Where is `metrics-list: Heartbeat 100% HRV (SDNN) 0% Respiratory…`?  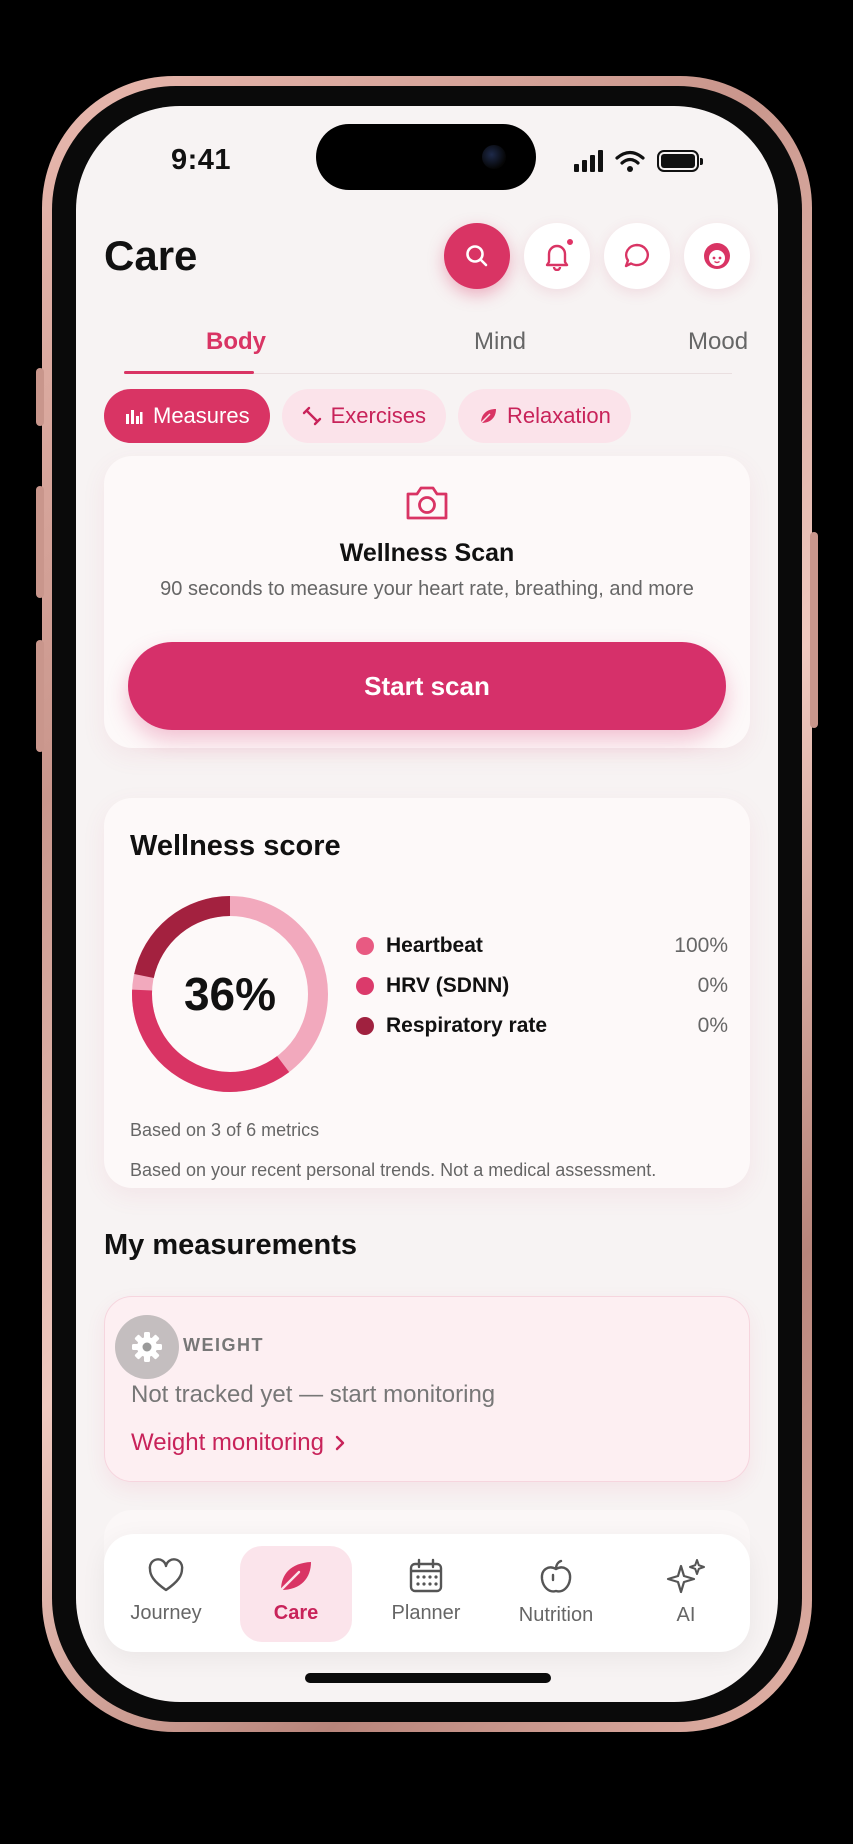
metrics-list: Heartbeat 100% HRV (SDNN) 0% Respiratory… is located at coordinates (542, 986).